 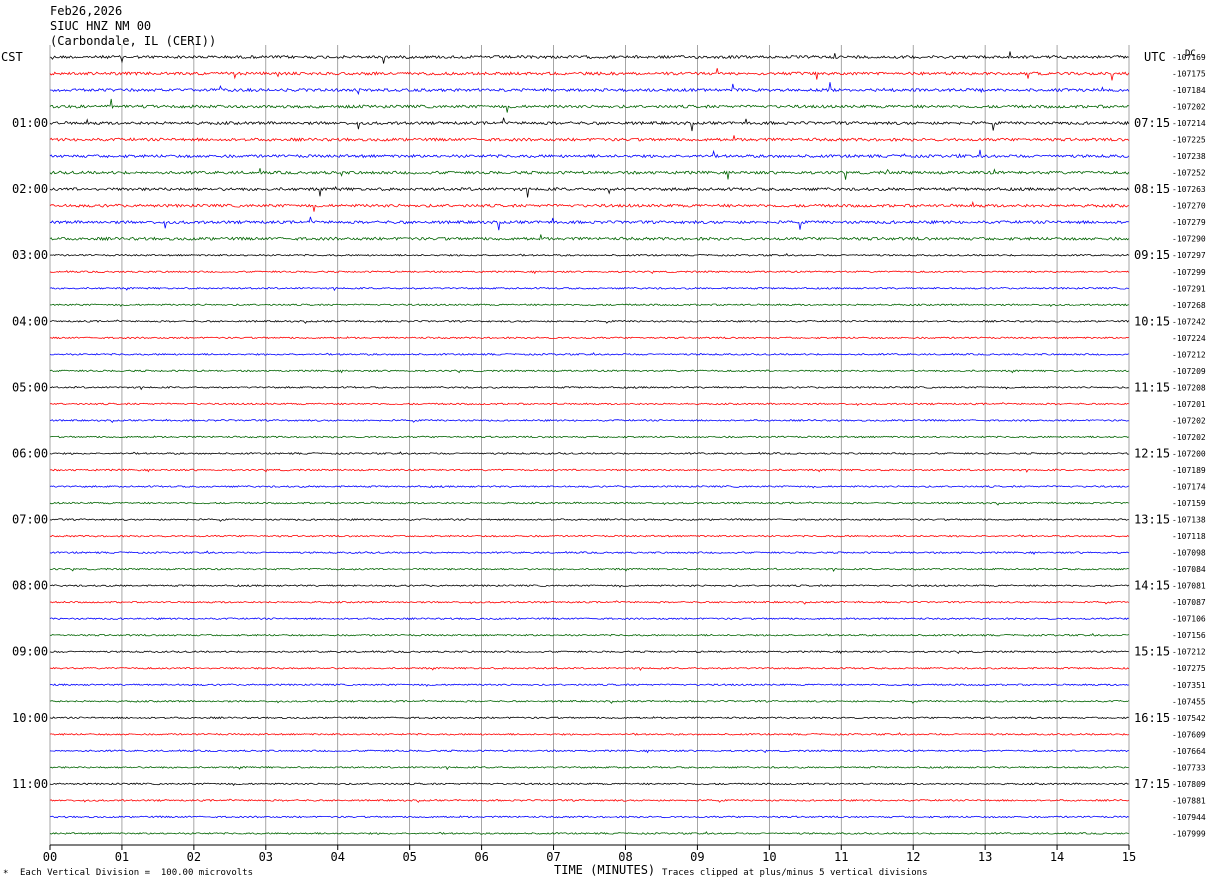 What do you see at coordinates (122, 857) in the screenshot?
I see `x-tick-label: 01` at bounding box center [122, 857].